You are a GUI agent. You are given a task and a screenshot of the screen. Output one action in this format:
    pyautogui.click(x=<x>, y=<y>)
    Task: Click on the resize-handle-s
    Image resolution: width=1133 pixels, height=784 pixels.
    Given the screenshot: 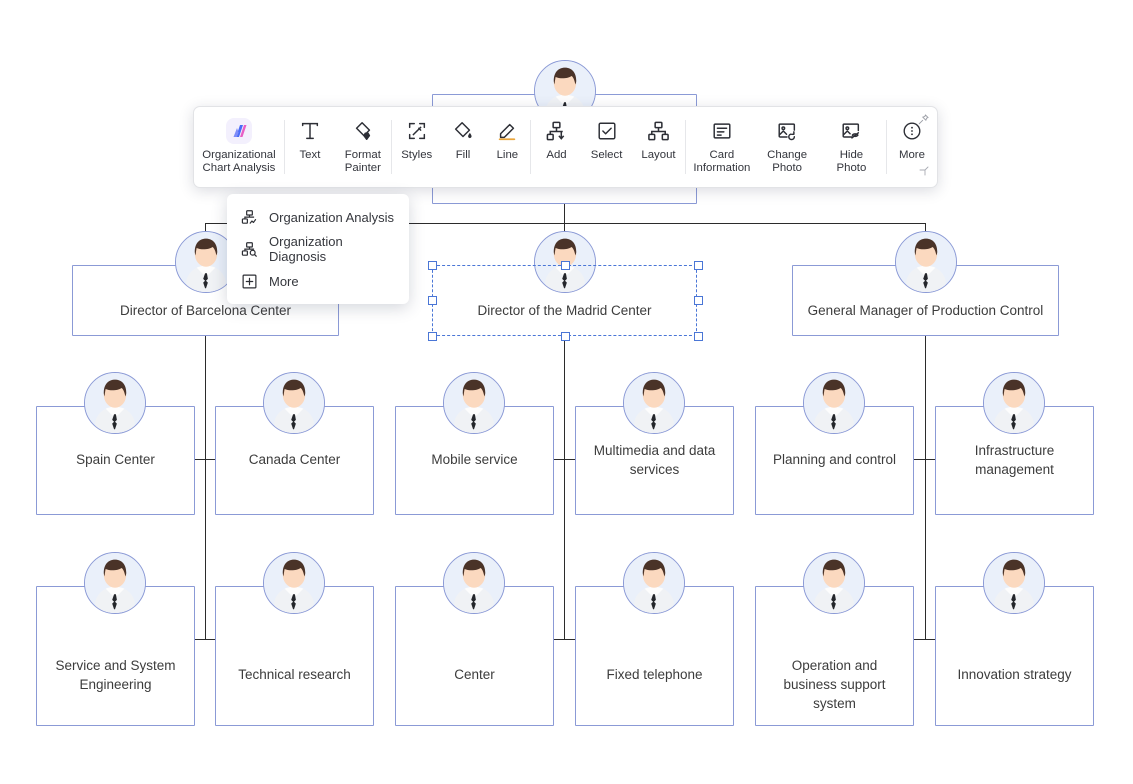 What is the action you would take?
    pyautogui.click(x=565, y=336)
    